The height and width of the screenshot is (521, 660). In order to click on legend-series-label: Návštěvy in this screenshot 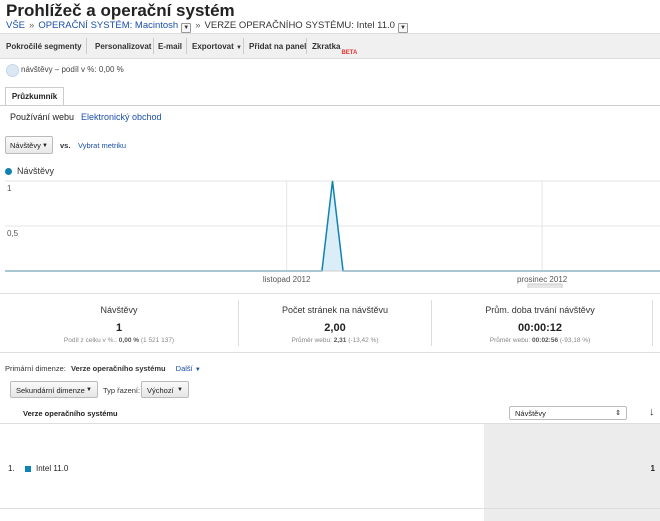, I will do `click(36, 171)`.